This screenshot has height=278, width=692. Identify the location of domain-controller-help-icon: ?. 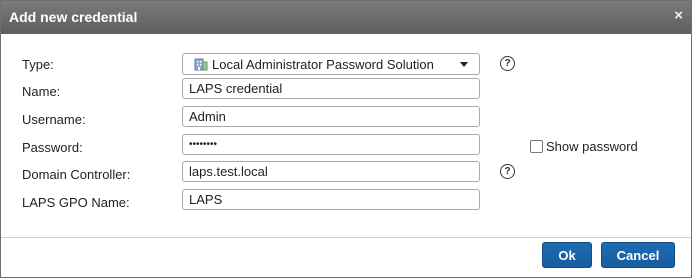
(507, 171).